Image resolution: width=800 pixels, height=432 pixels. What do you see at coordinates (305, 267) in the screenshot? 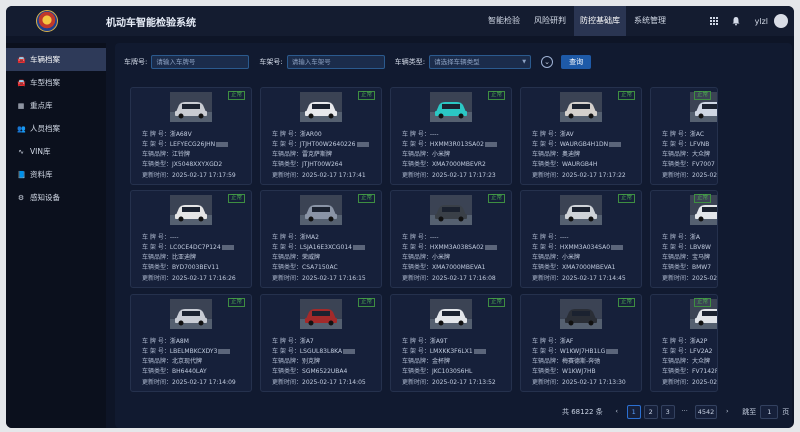
I see `card-field-model: 车辆类型：CSA7150AC` at bounding box center [305, 267].